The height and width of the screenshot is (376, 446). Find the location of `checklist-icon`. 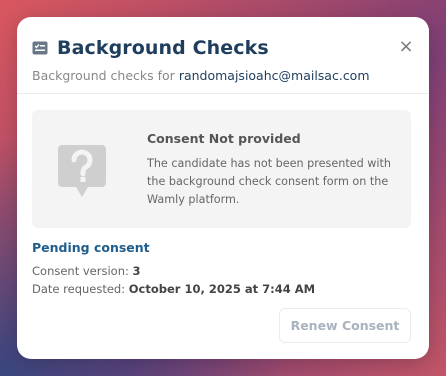

checklist-icon is located at coordinates (40, 48).